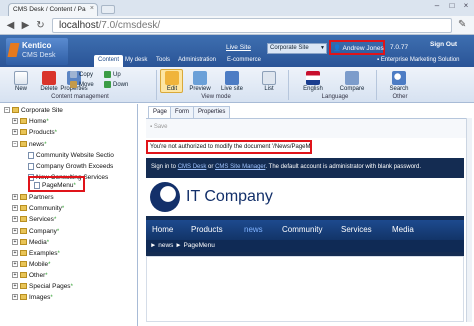 This screenshot has height=326, width=474. What do you see at coordinates (252, 25) in the screenshot?
I see `url-field: localhost/7.0/cmsdesk/` at bounding box center [252, 25].